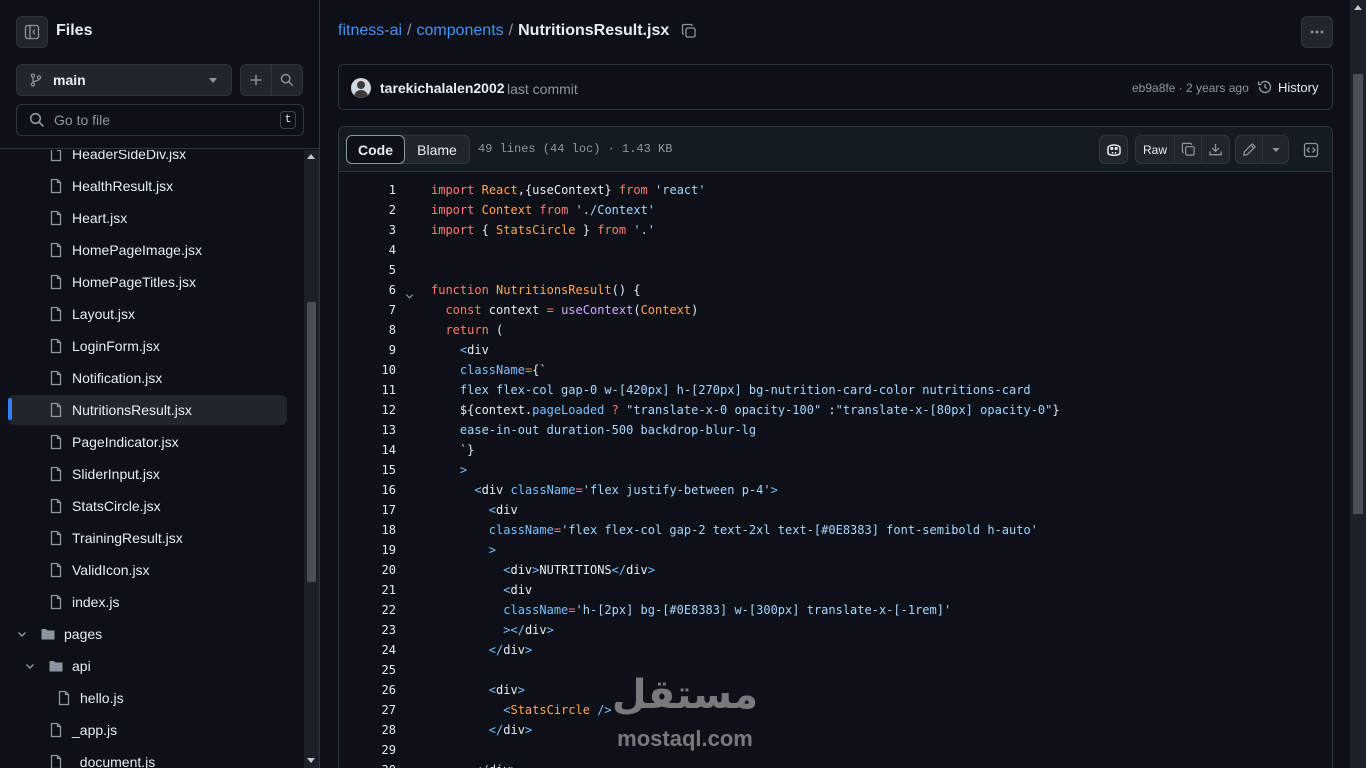 The height and width of the screenshot is (768, 1366). I want to click on code-line: 23 ></div>, so click(835, 630).